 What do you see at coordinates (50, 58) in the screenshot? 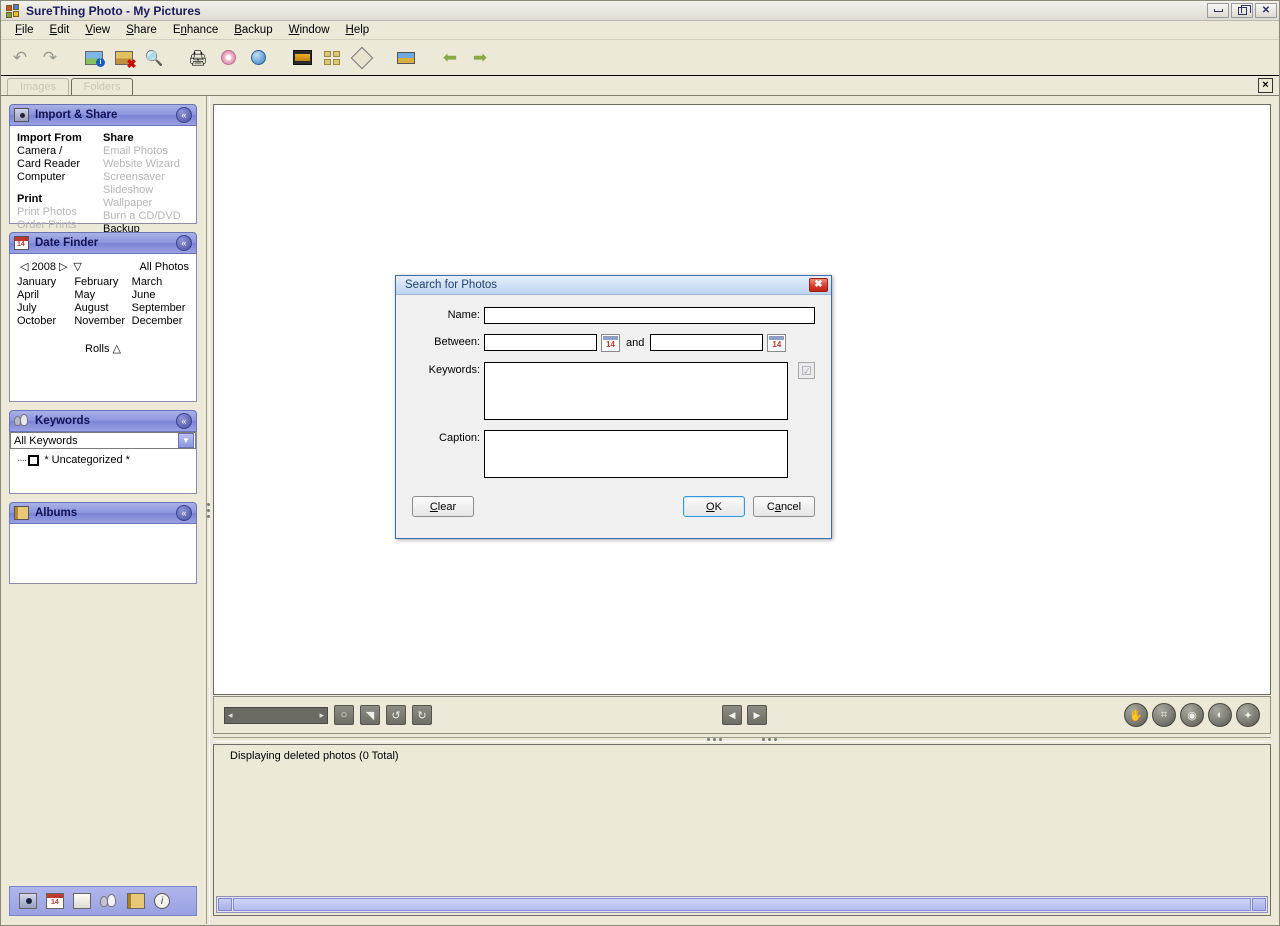
I see `redo-icon: ↷` at bounding box center [50, 58].